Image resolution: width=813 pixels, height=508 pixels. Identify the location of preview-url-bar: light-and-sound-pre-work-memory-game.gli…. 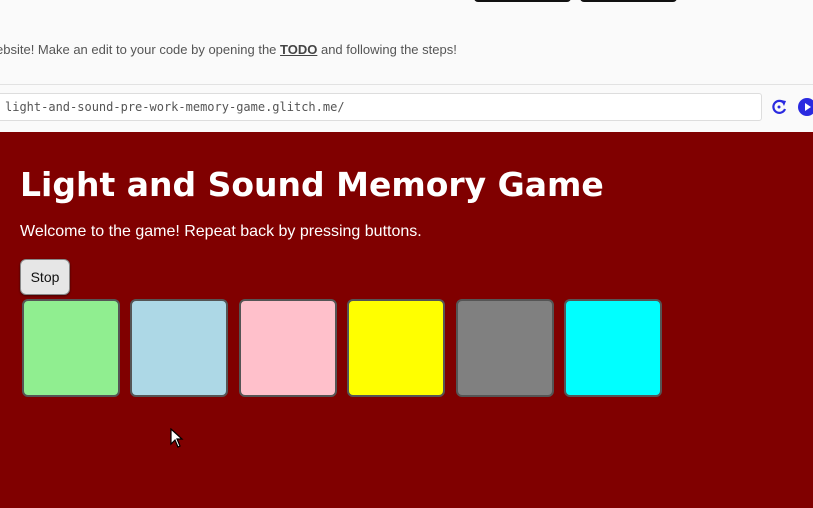
(381, 107).